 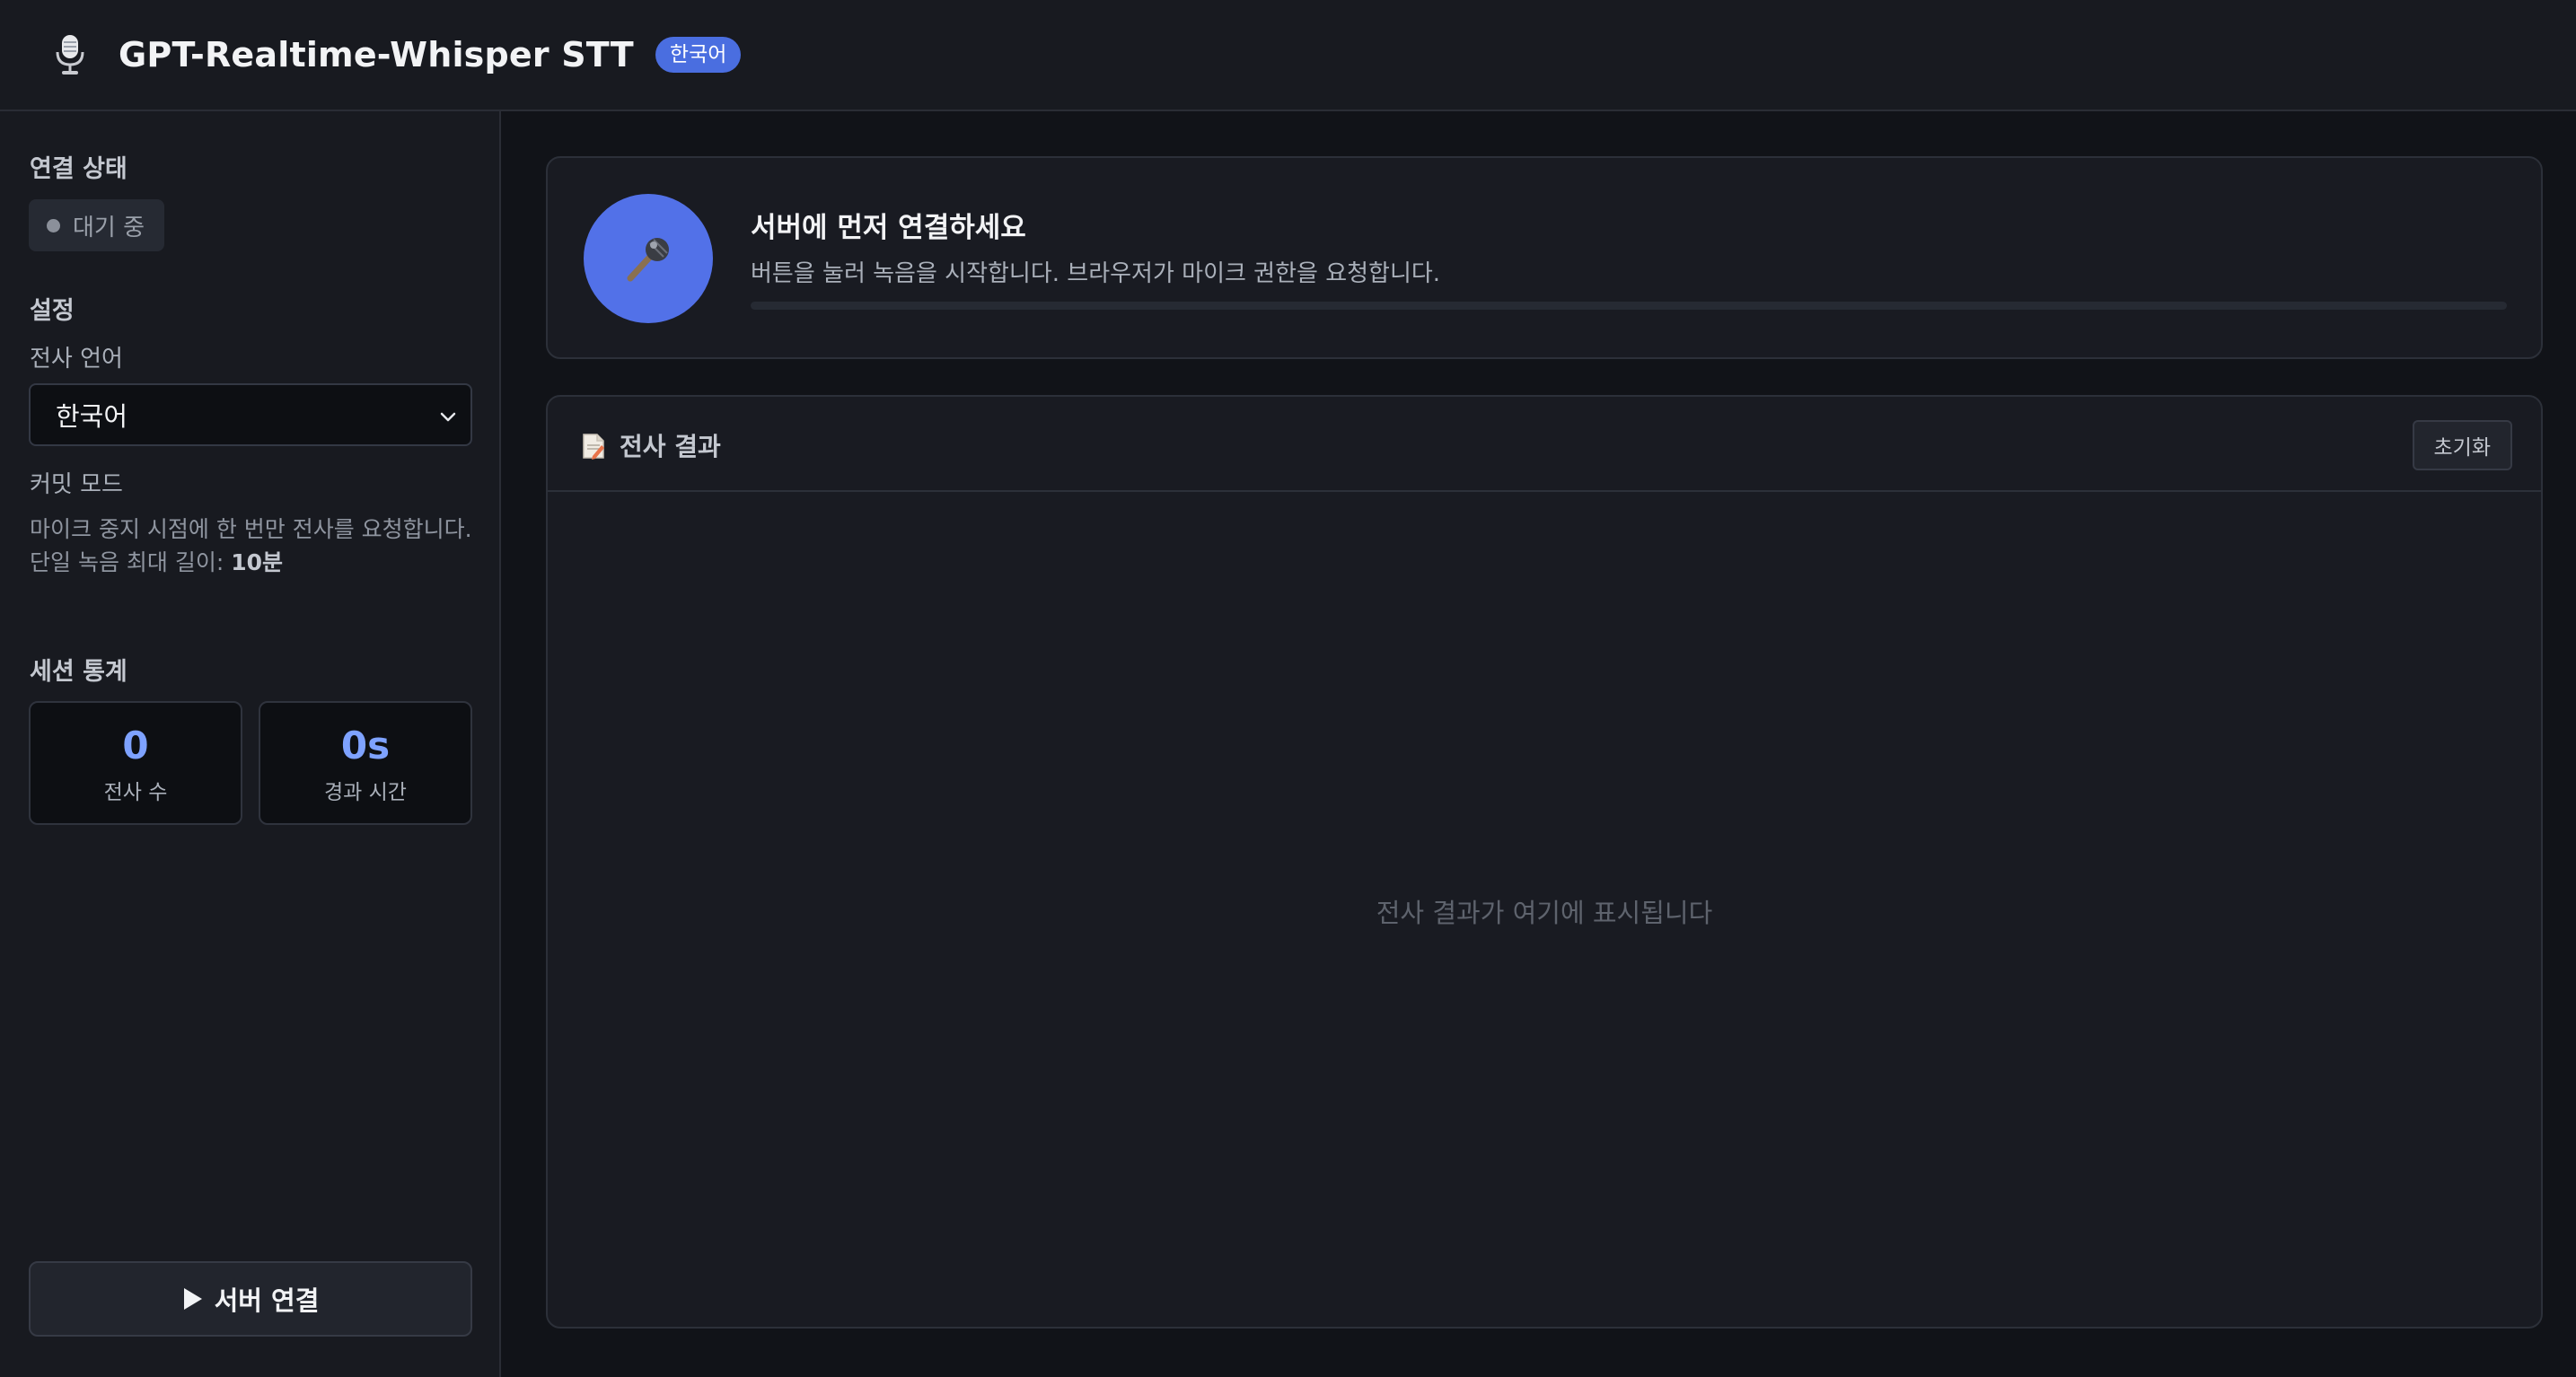 What do you see at coordinates (257, 562) in the screenshot?
I see `max-length-value: 10분` at bounding box center [257, 562].